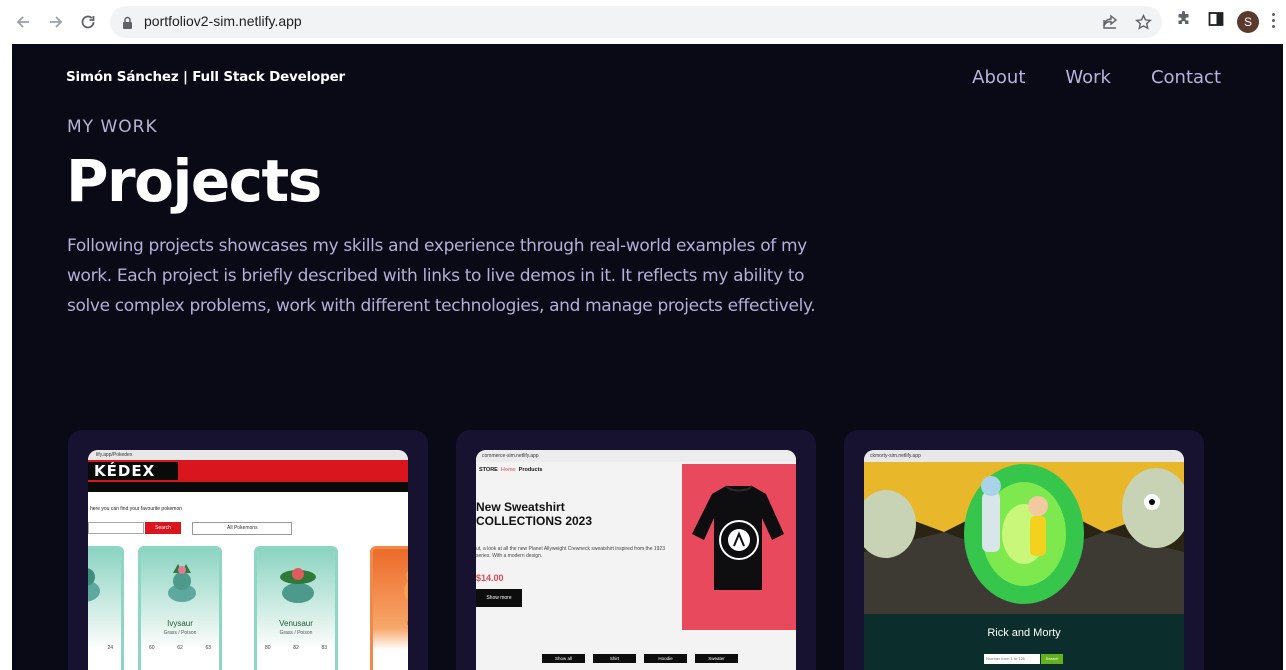 Image resolution: width=1286 pixels, height=670 pixels. What do you see at coordinates (665, 658) in the screenshot?
I see `filter-button: Hoodie` at bounding box center [665, 658].